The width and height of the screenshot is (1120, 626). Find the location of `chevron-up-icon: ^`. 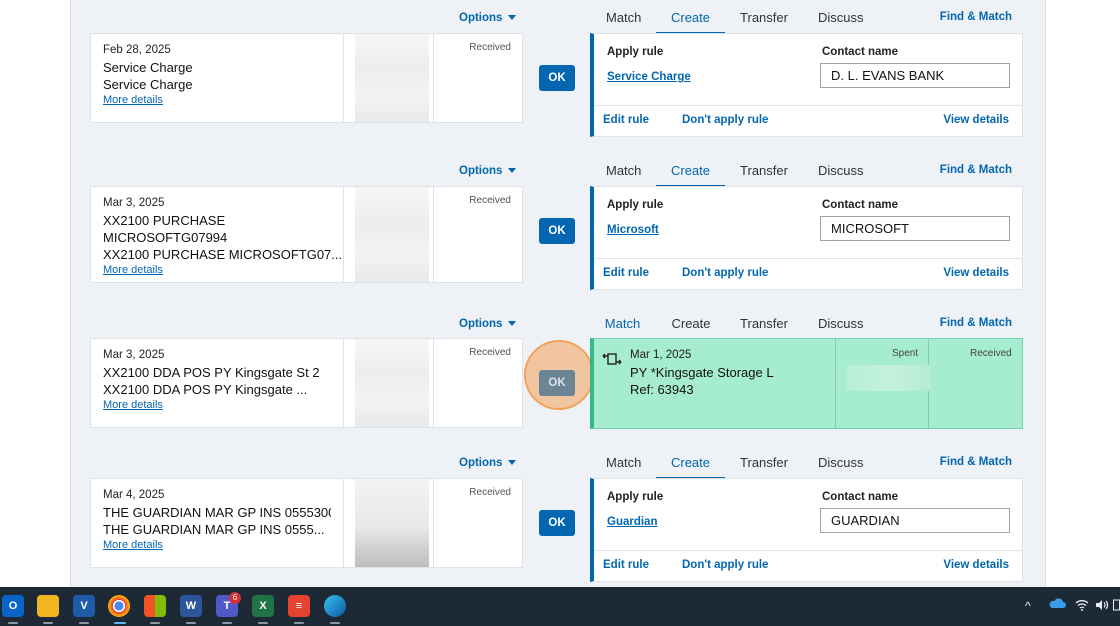

chevron-up-icon: ^ is located at coordinates (1028, 606).